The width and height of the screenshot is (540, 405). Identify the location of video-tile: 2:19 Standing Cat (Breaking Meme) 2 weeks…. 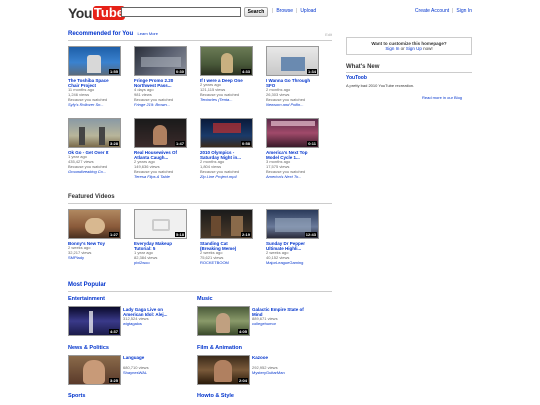
(233, 237).